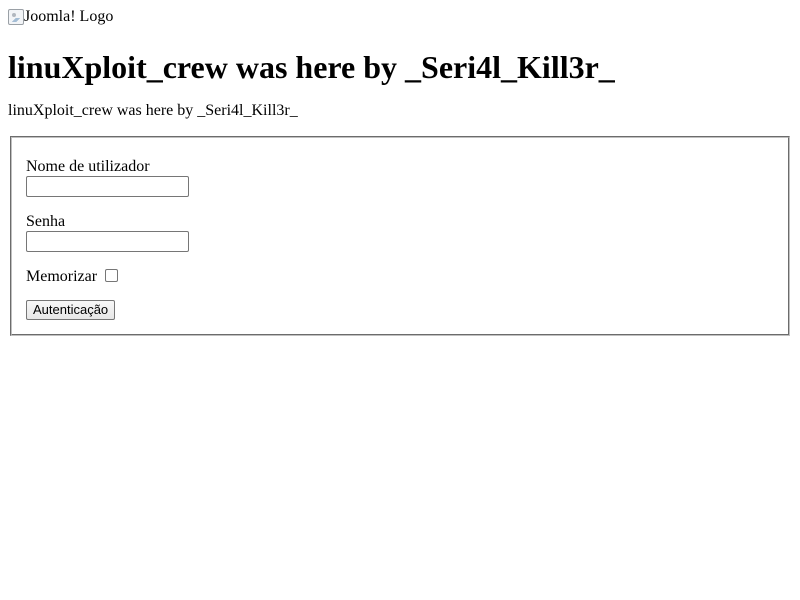 This screenshot has width=800, height=600. I want to click on login-button: Autenticação, so click(71, 310).